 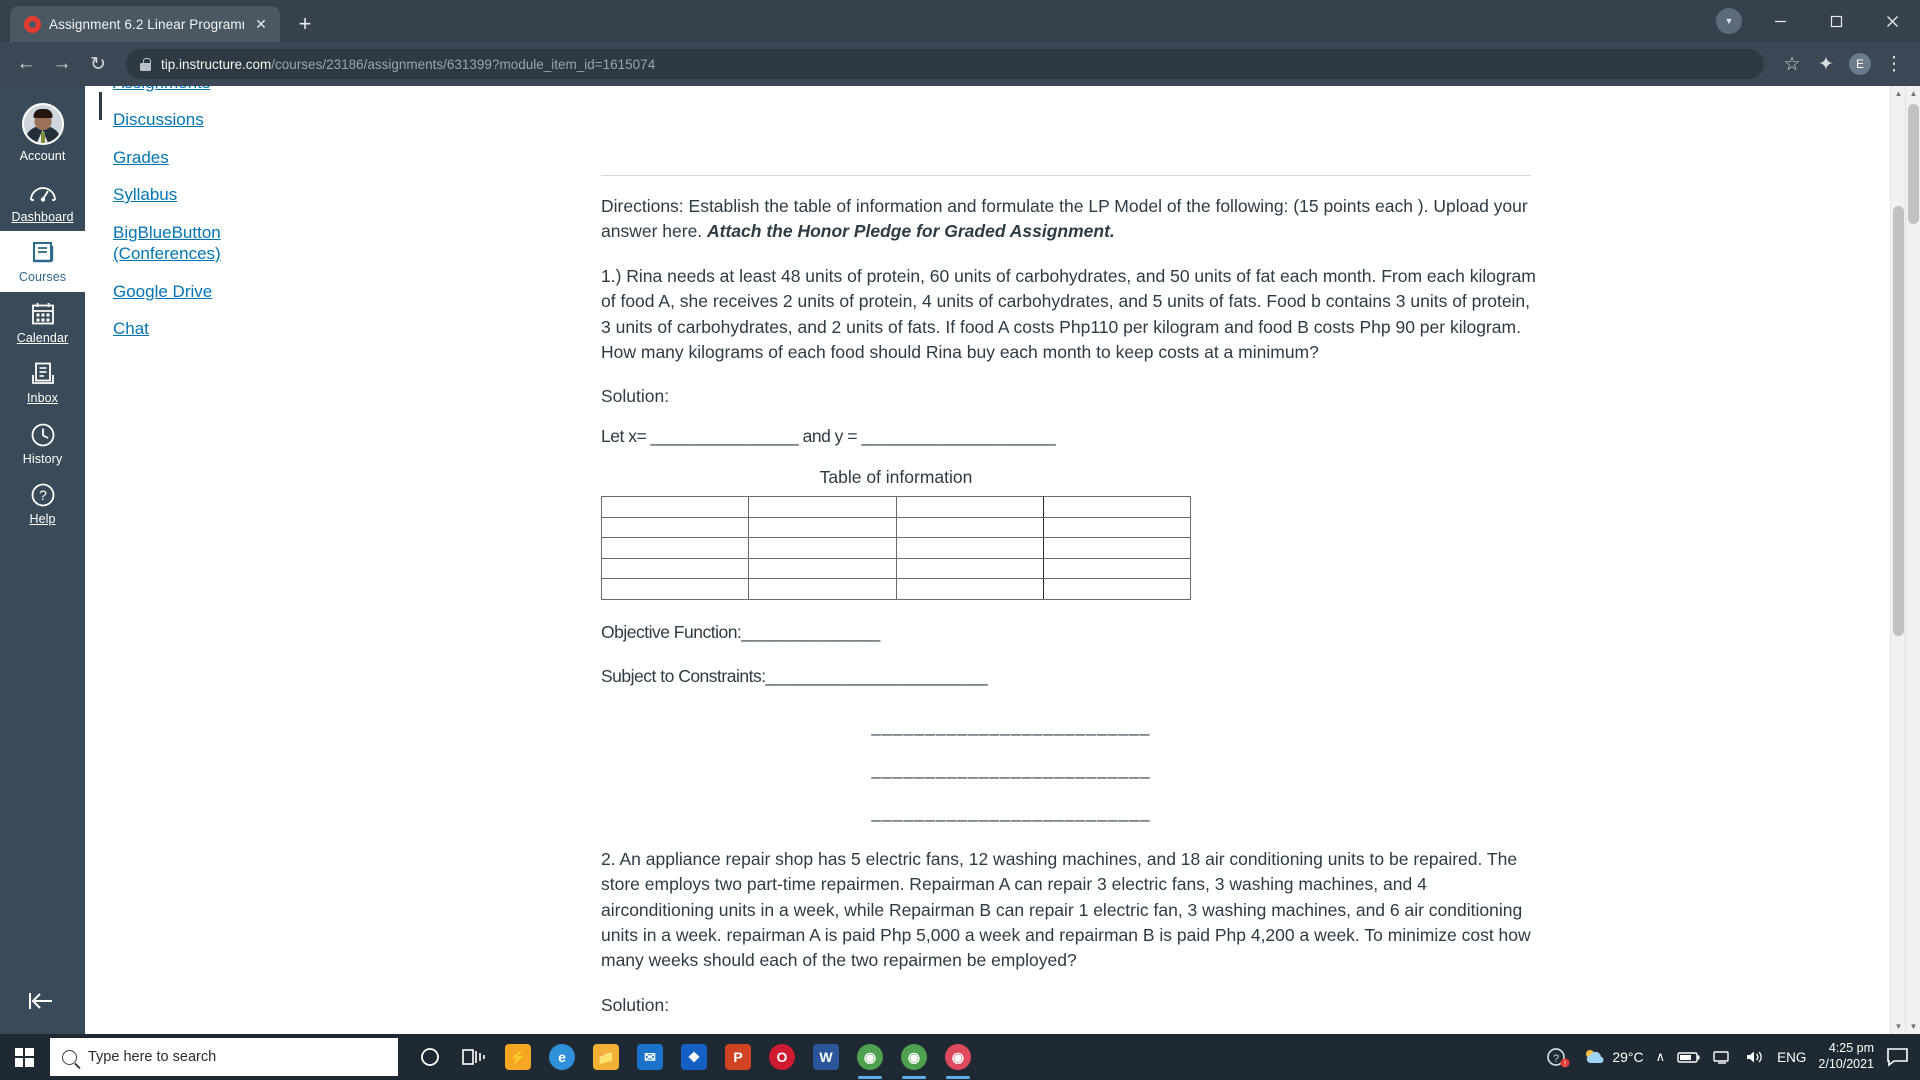 What do you see at coordinates (1780, 21) in the screenshot?
I see `minimize-button` at bounding box center [1780, 21].